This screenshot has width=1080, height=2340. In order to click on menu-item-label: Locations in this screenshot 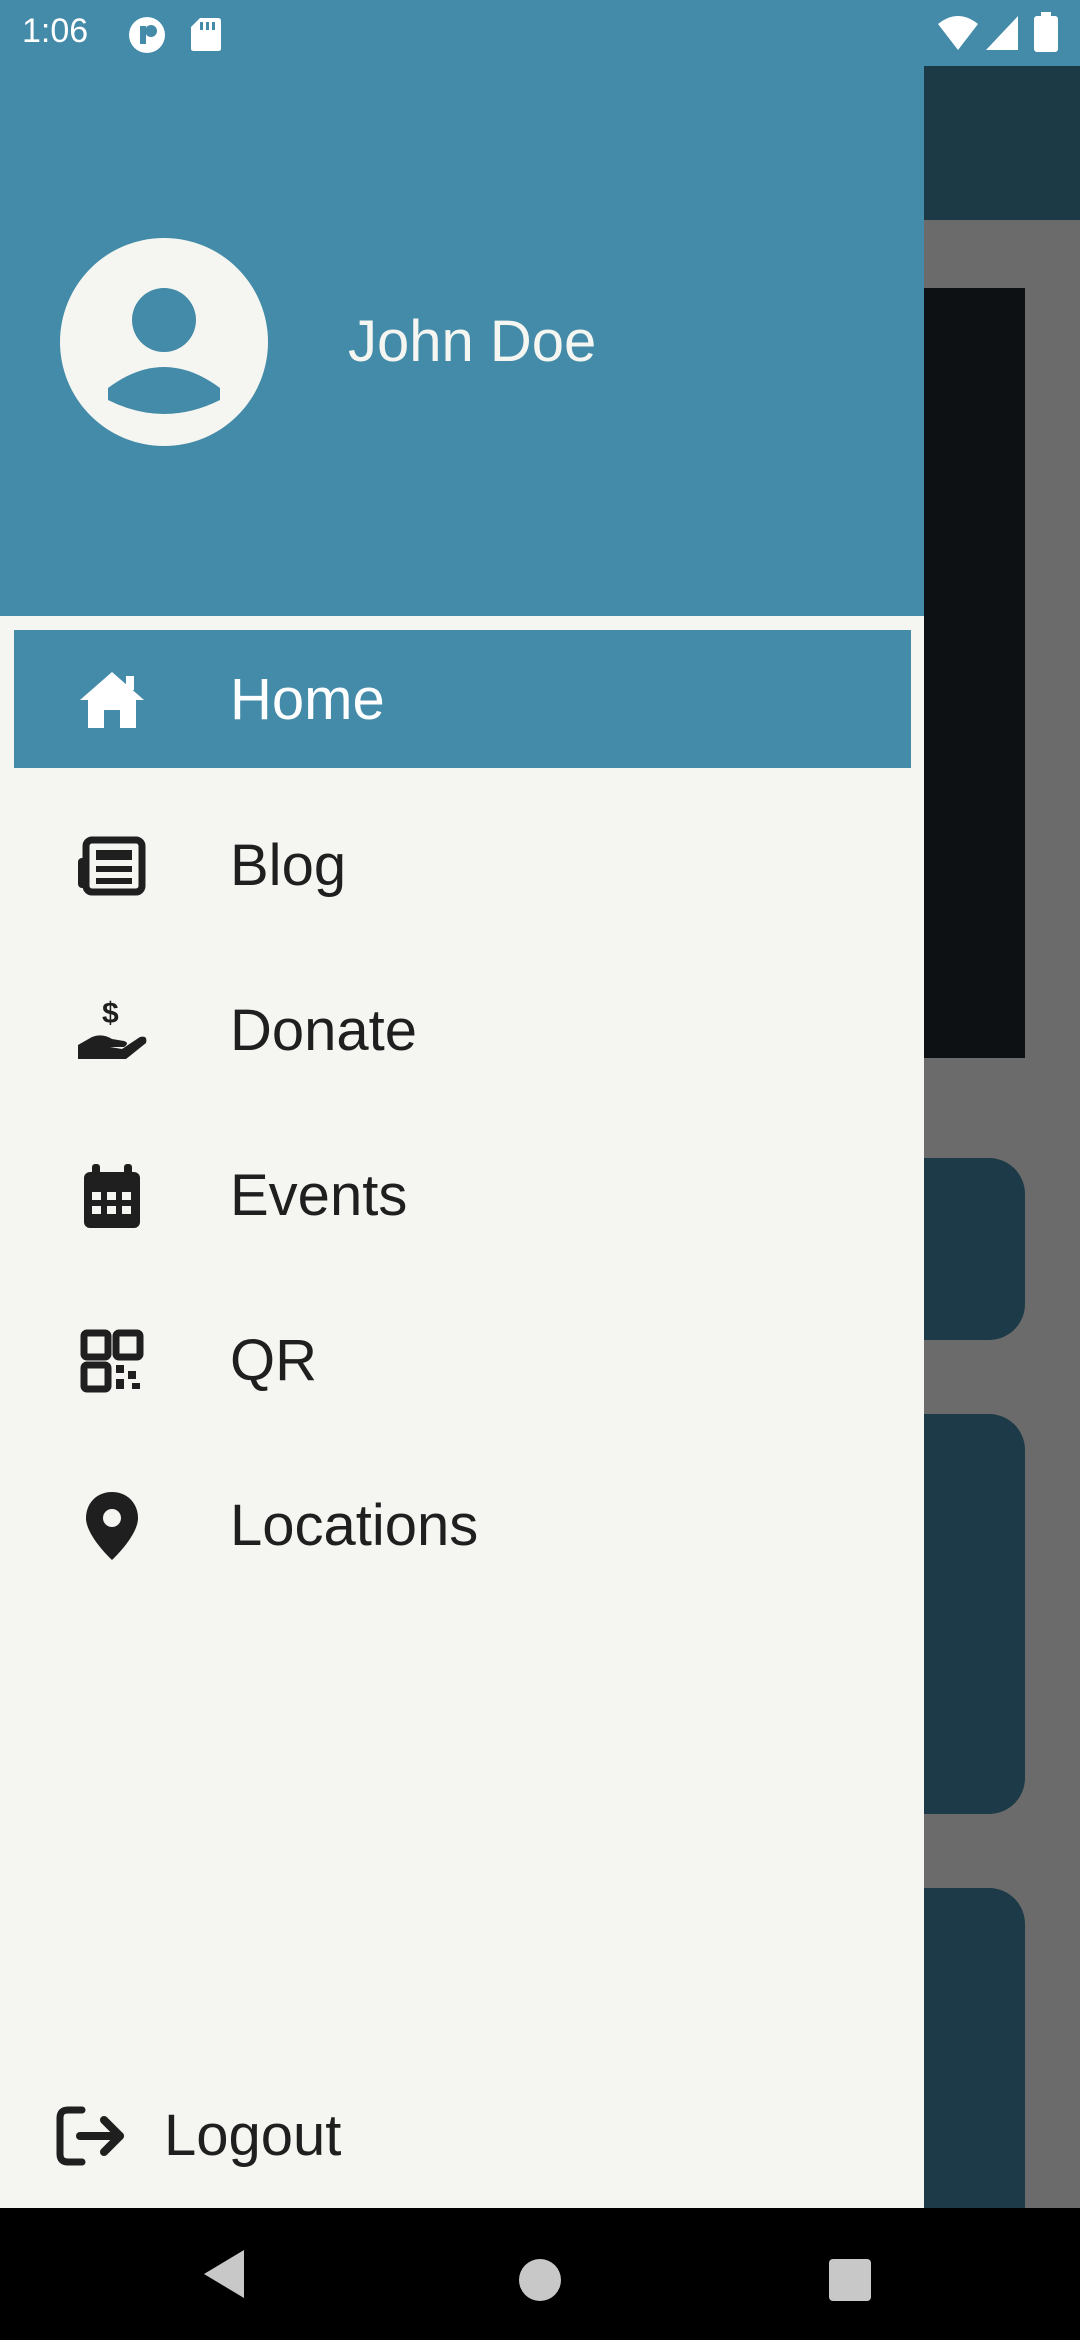, I will do `click(354, 1525)`.